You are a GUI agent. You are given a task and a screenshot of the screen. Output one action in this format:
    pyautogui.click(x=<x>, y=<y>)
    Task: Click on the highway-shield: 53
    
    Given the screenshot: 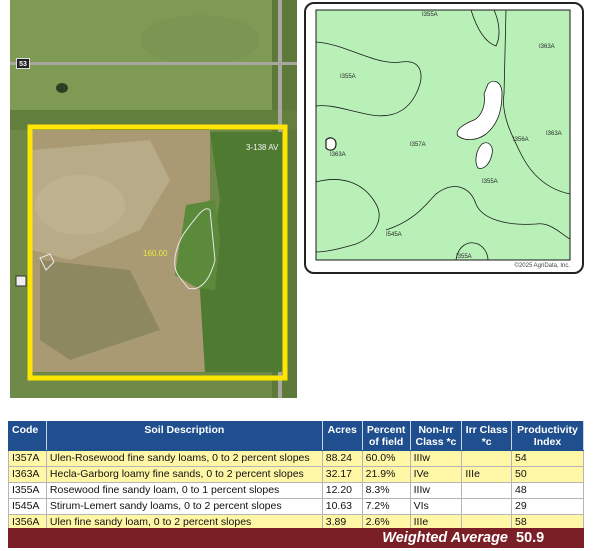 What is the action you would take?
    pyautogui.click(x=23, y=63)
    